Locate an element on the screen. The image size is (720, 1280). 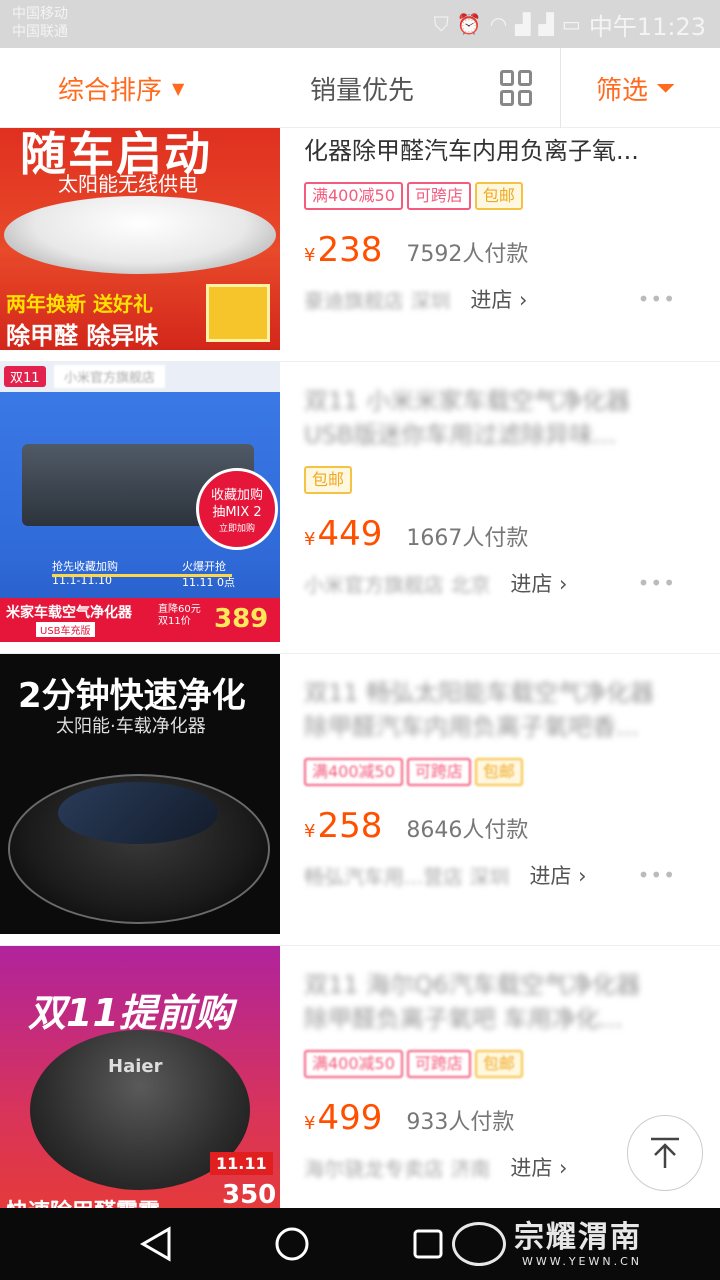
price-row: ¥ 449 1667人付款 is located at coordinates (501, 534).